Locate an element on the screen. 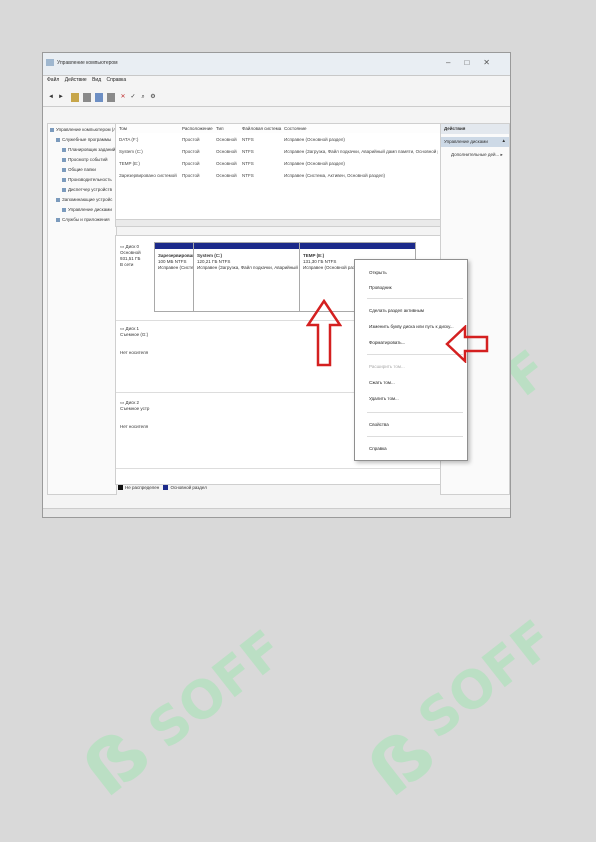  menu-view: Вид is located at coordinates (96, 80).